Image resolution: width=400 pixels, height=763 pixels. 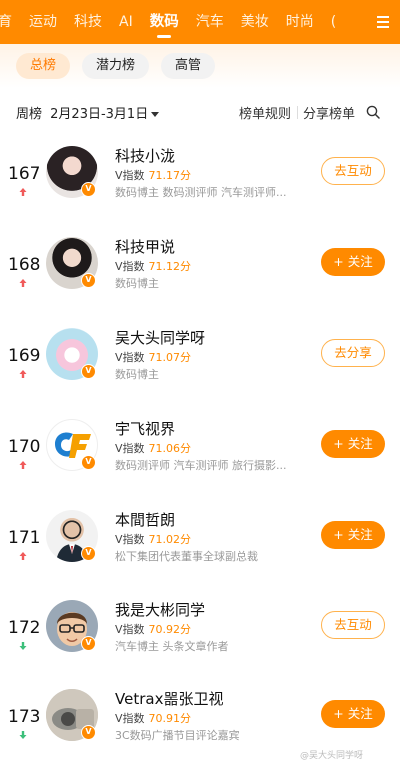 I want to click on user-name: 吴大头同学呀, so click(x=160, y=337).